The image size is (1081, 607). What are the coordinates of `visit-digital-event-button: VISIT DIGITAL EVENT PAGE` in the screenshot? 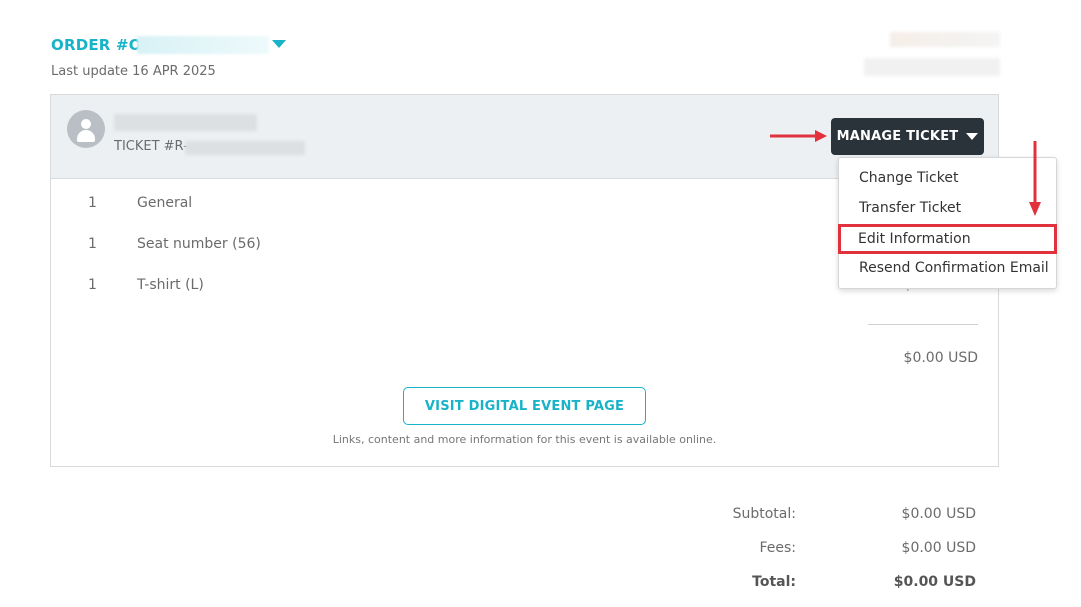 It's located at (524, 406).